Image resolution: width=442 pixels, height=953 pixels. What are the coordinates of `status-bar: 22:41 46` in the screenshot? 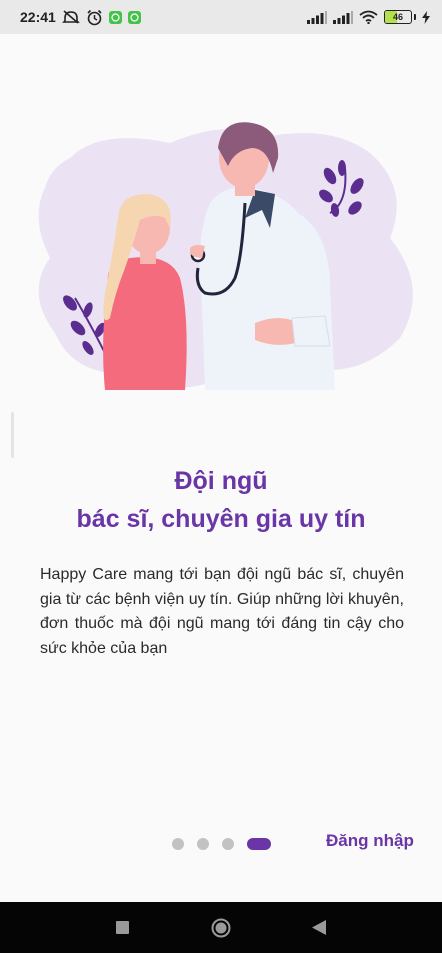 It's located at (221, 17).